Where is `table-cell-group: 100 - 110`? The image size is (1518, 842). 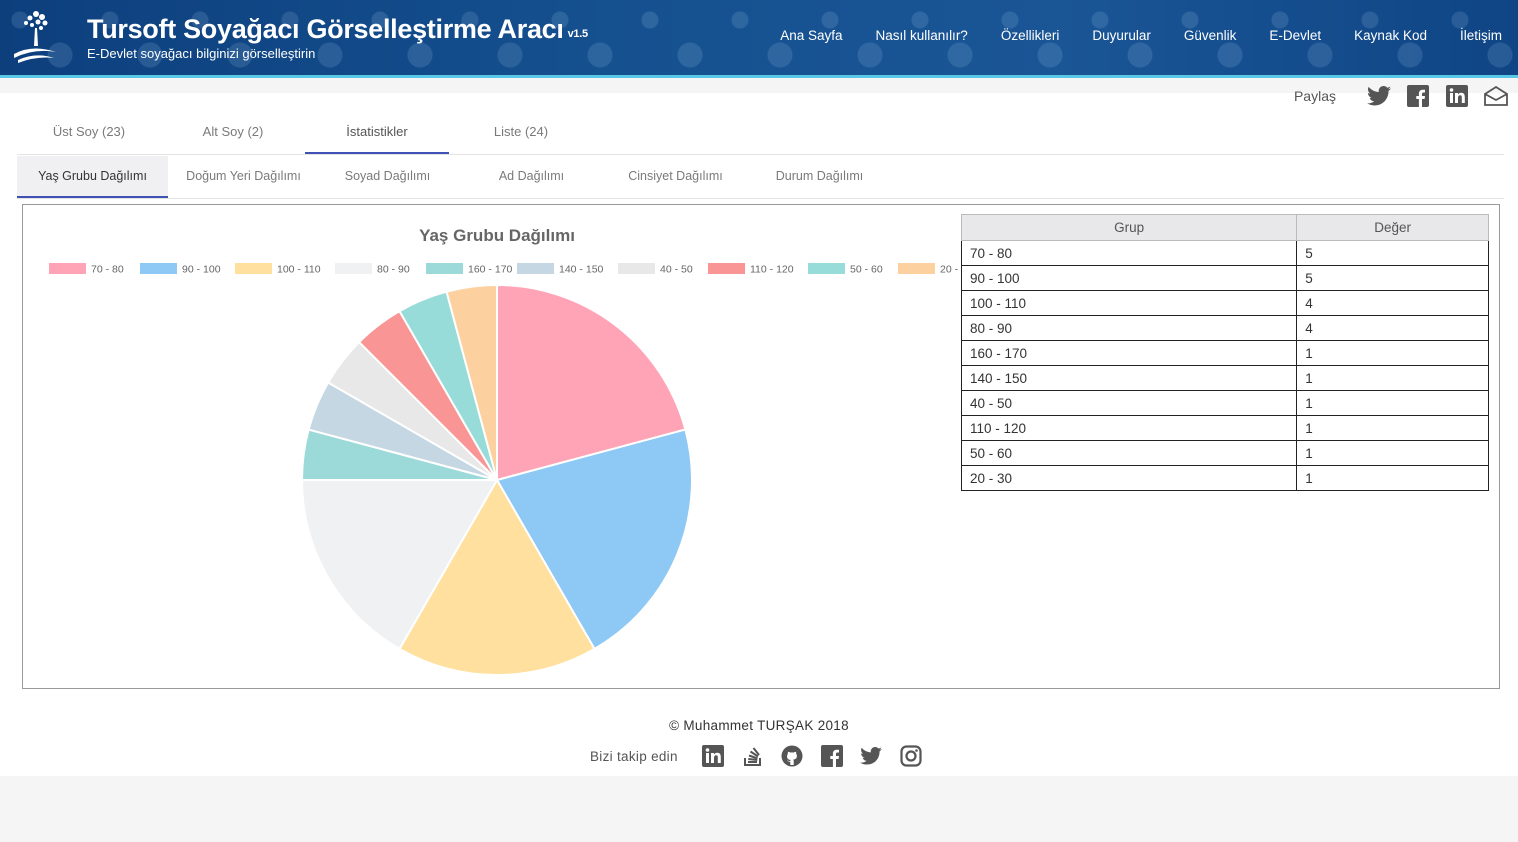
table-cell-group: 100 - 110 is located at coordinates (1129, 303).